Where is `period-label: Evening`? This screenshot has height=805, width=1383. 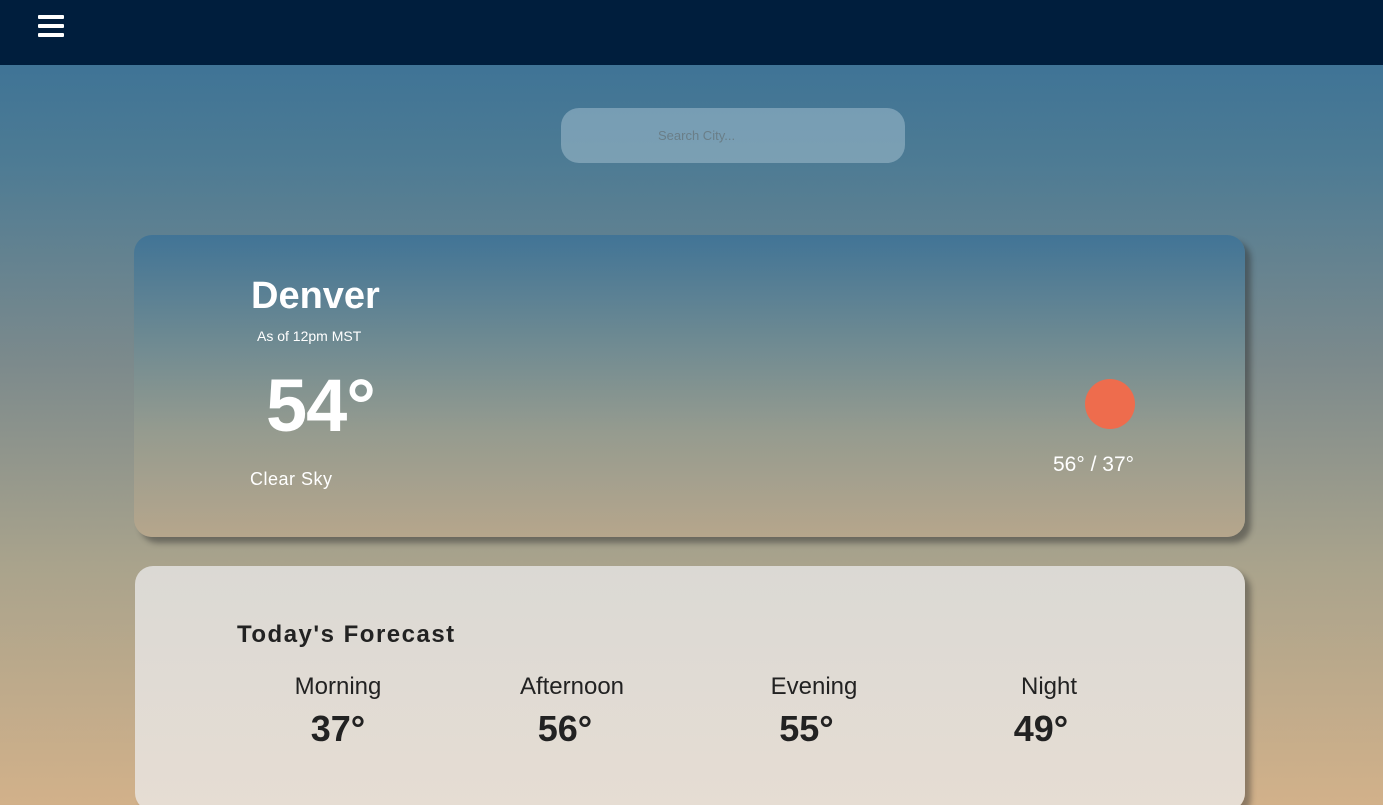 period-label: Evening is located at coordinates (814, 686).